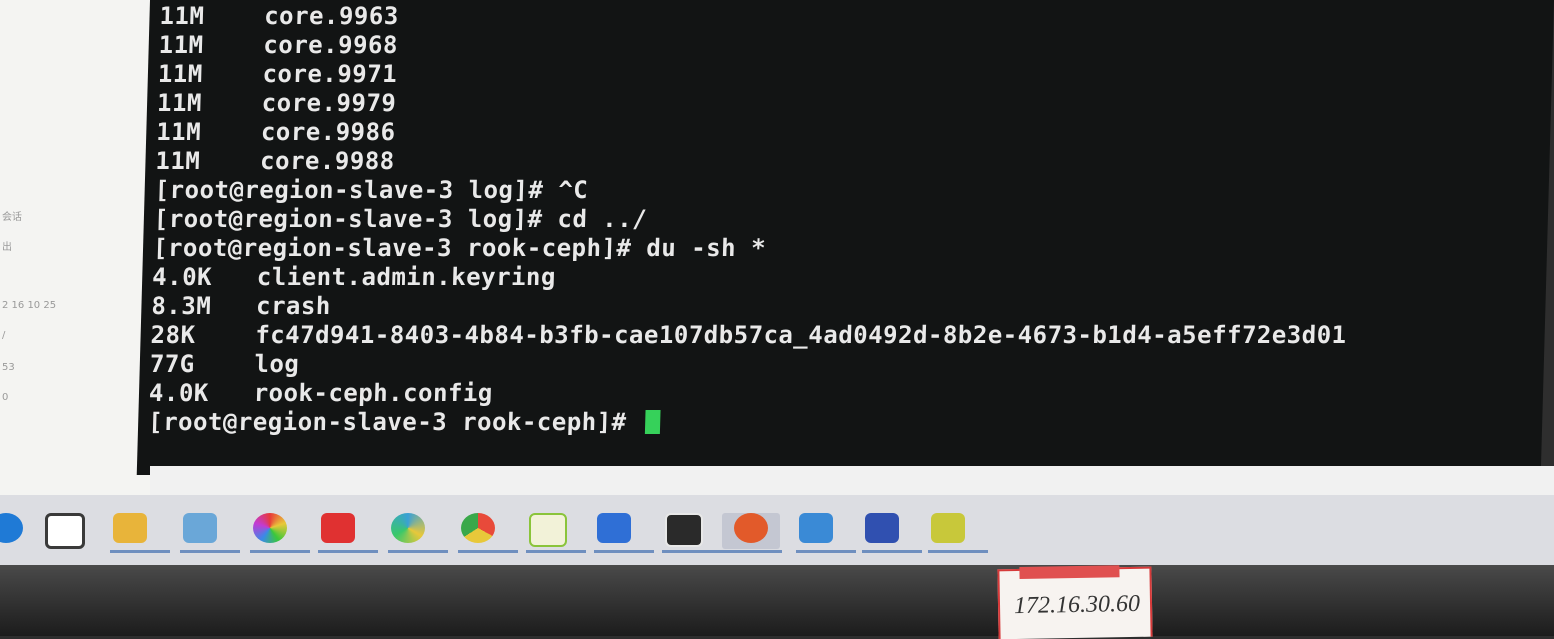  I want to click on terminal-prompt: [root@region-slave-3 rook-ceph]#, so click(394, 422).